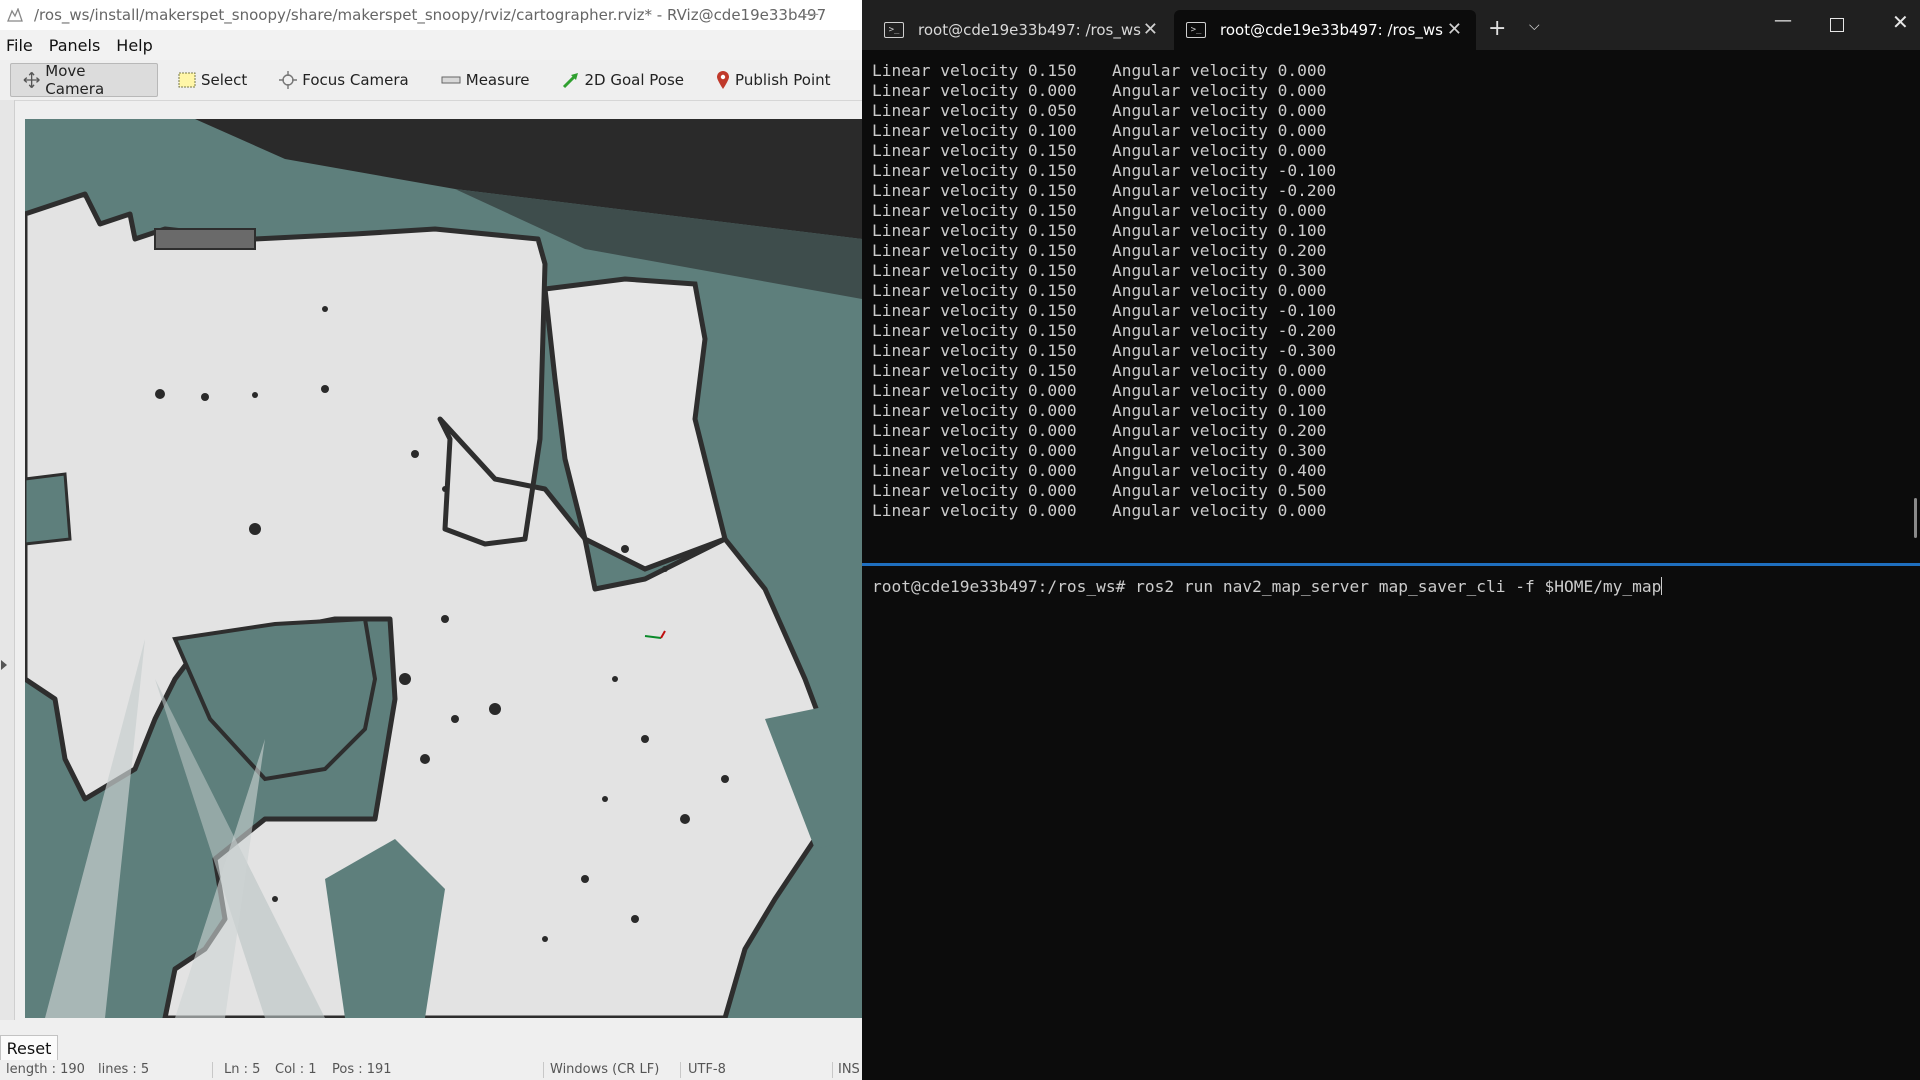 This screenshot has width=1920, height=1080. Describe the element at coordinates (1534, 26) in the screenshot. I see `chevron-down-icon: ⌵` at that location.